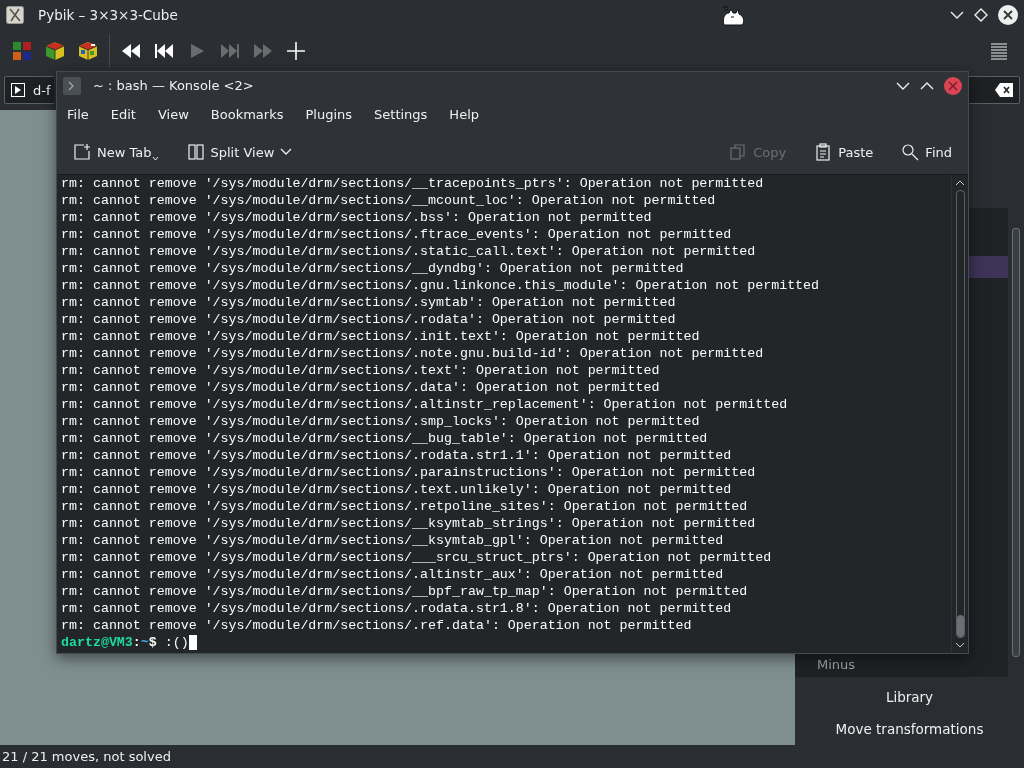  I want to click on terminal-output-line: rm: cannot remove '/sys/module/drm/sections/.altinstr_replacement': Operation not permitted, so click(425, 404).